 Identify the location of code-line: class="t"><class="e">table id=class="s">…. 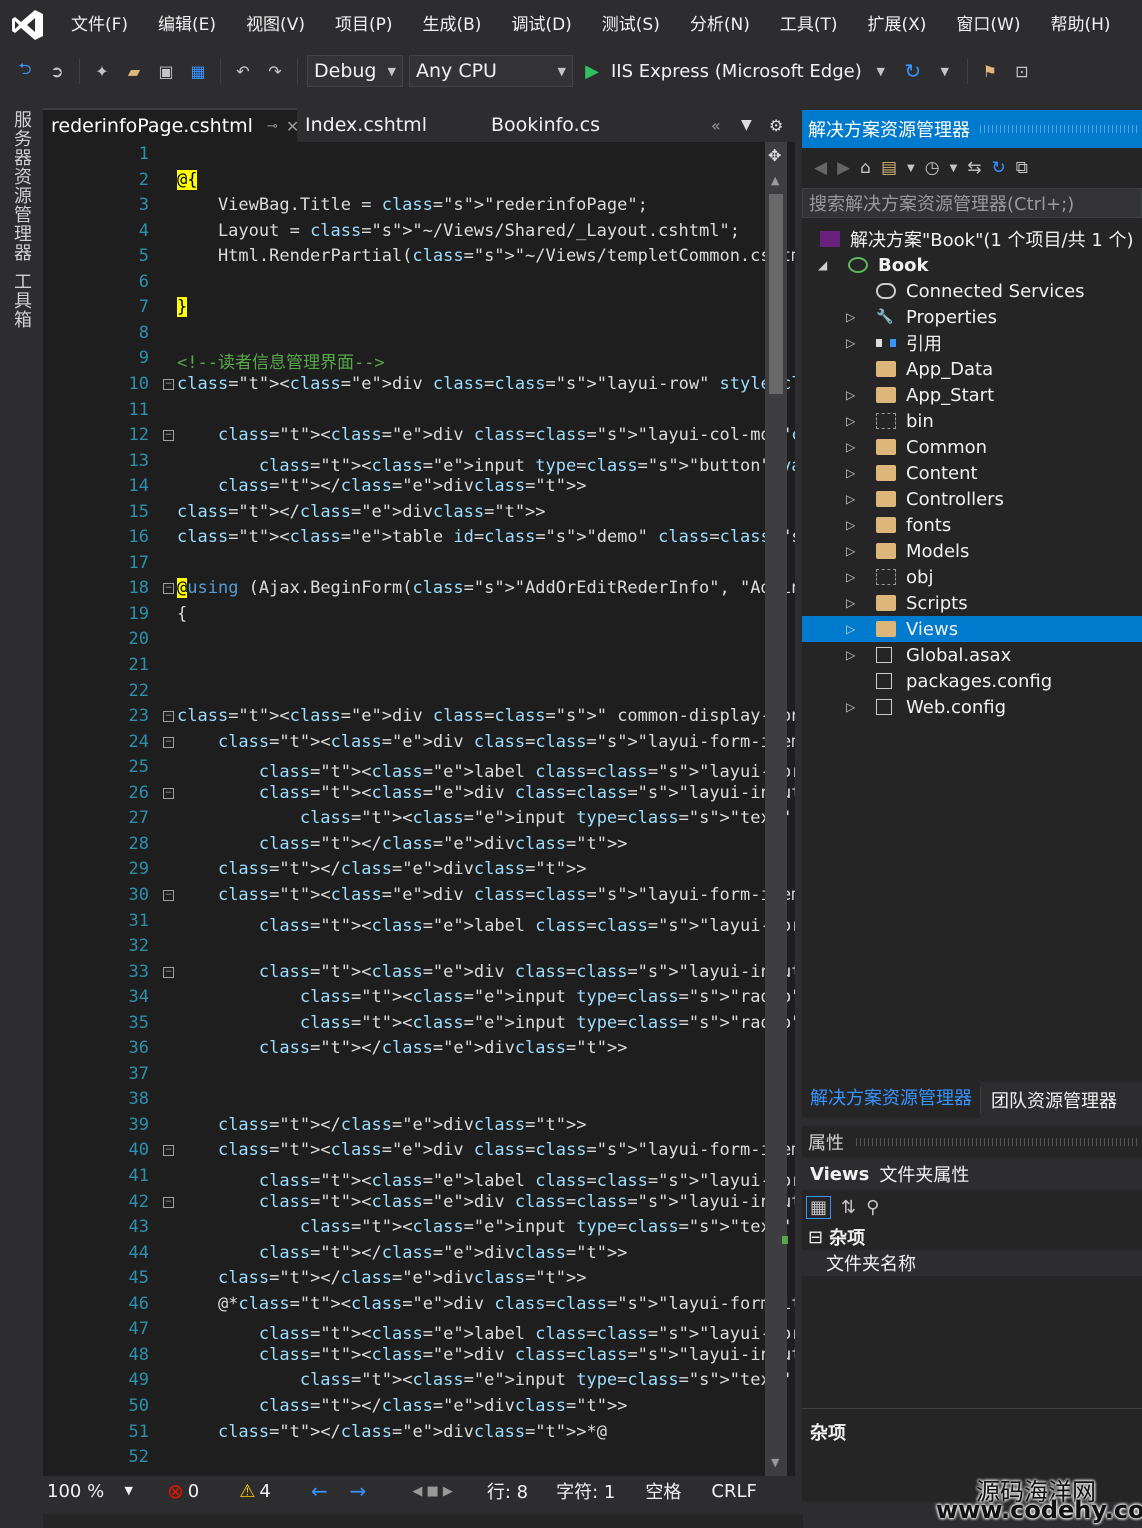
(486, 537).